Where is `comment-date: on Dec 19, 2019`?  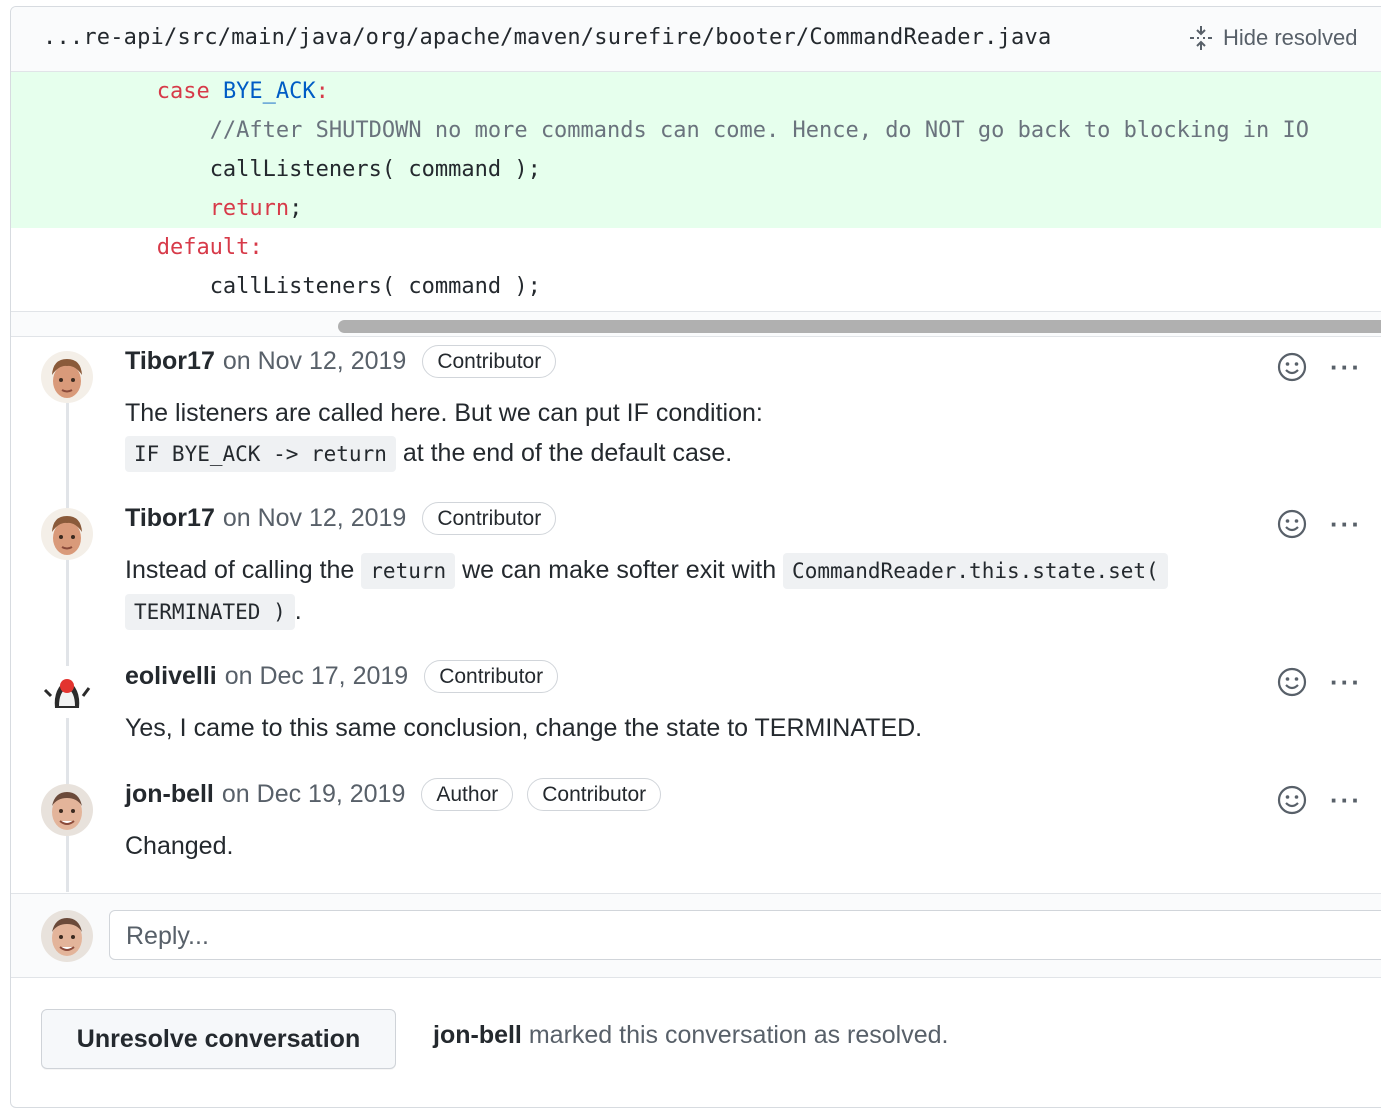 comment-date: on Dec 19, 2019 is located at coordinates (313, 794).